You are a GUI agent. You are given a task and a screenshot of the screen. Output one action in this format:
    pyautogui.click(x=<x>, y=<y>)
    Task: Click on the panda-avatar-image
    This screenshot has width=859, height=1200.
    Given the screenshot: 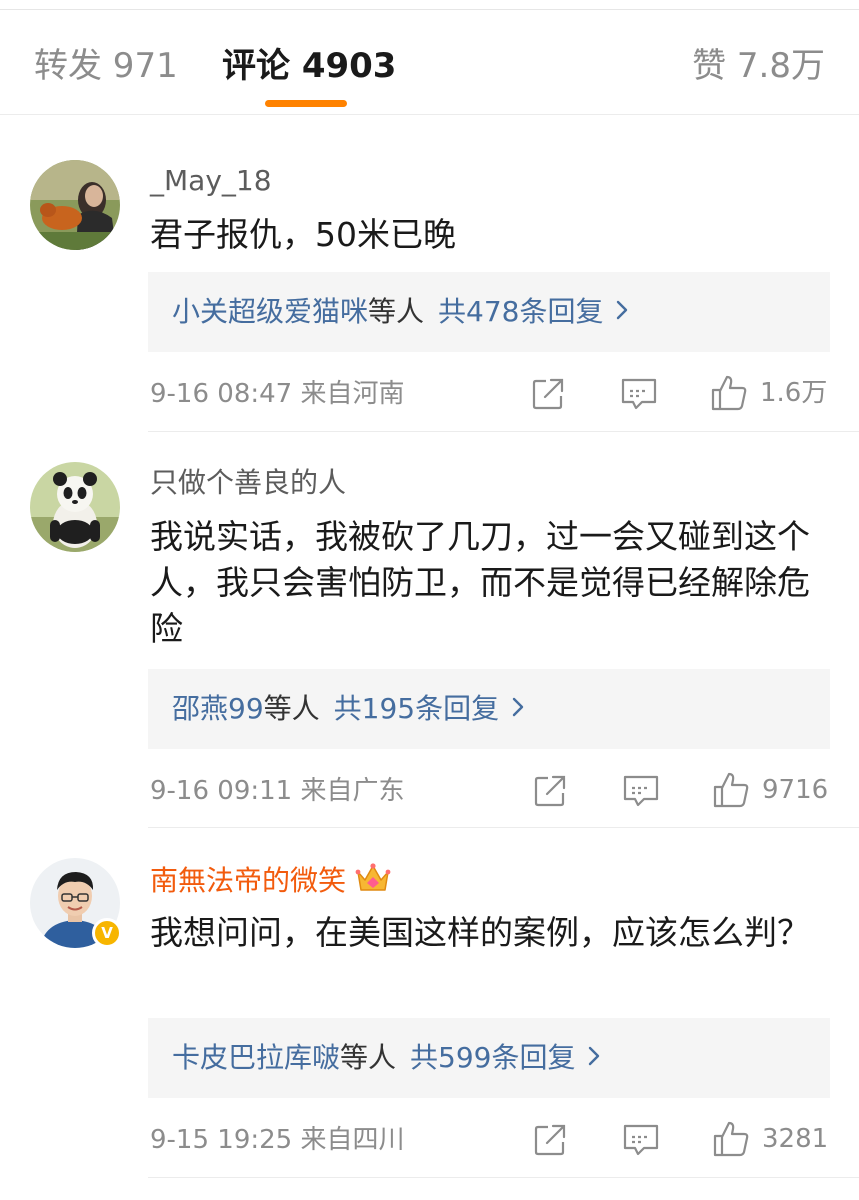 What is the action you would take?
    pyautogui.click(x=75, y=507)
    